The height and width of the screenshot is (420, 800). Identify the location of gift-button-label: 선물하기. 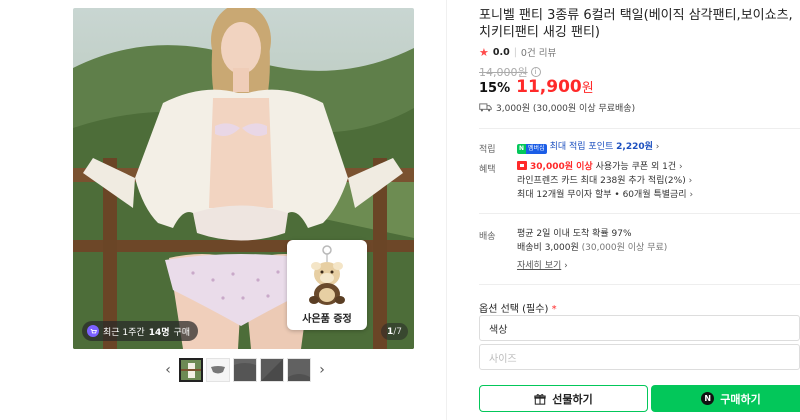
(572, 399).